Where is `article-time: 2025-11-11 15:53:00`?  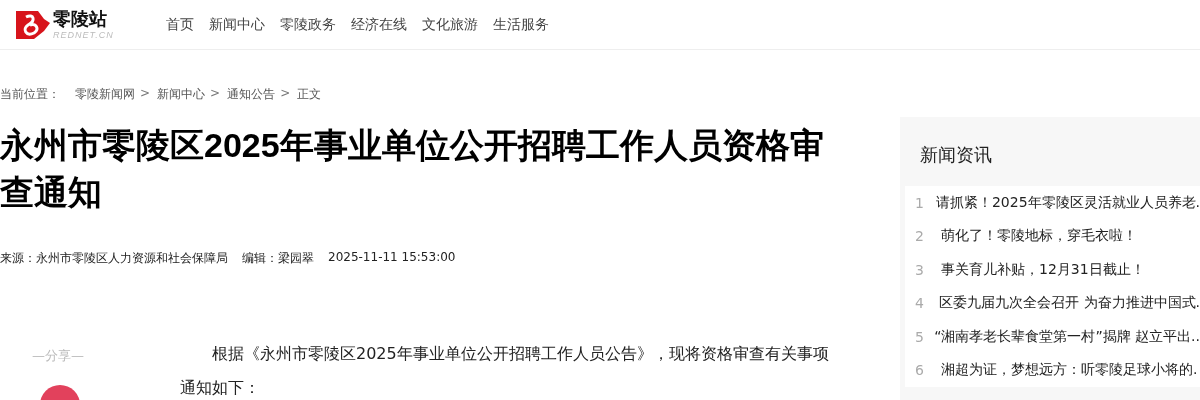 article-time: 2025-11-11 15:53:00 is located at coordinates (392, 258).